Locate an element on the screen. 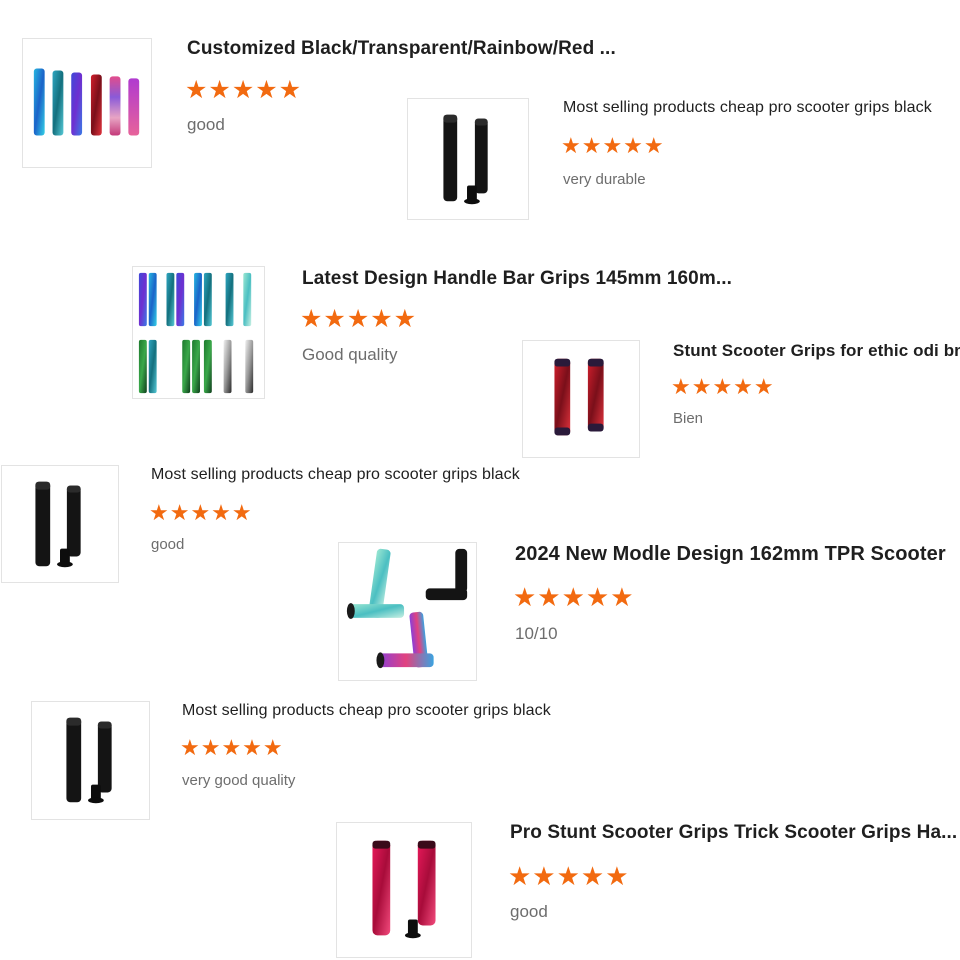 Image resolution: width=960 pixels, height=960 pixels. multicolor-grips-grid-image is located at coordinates (198, 332).